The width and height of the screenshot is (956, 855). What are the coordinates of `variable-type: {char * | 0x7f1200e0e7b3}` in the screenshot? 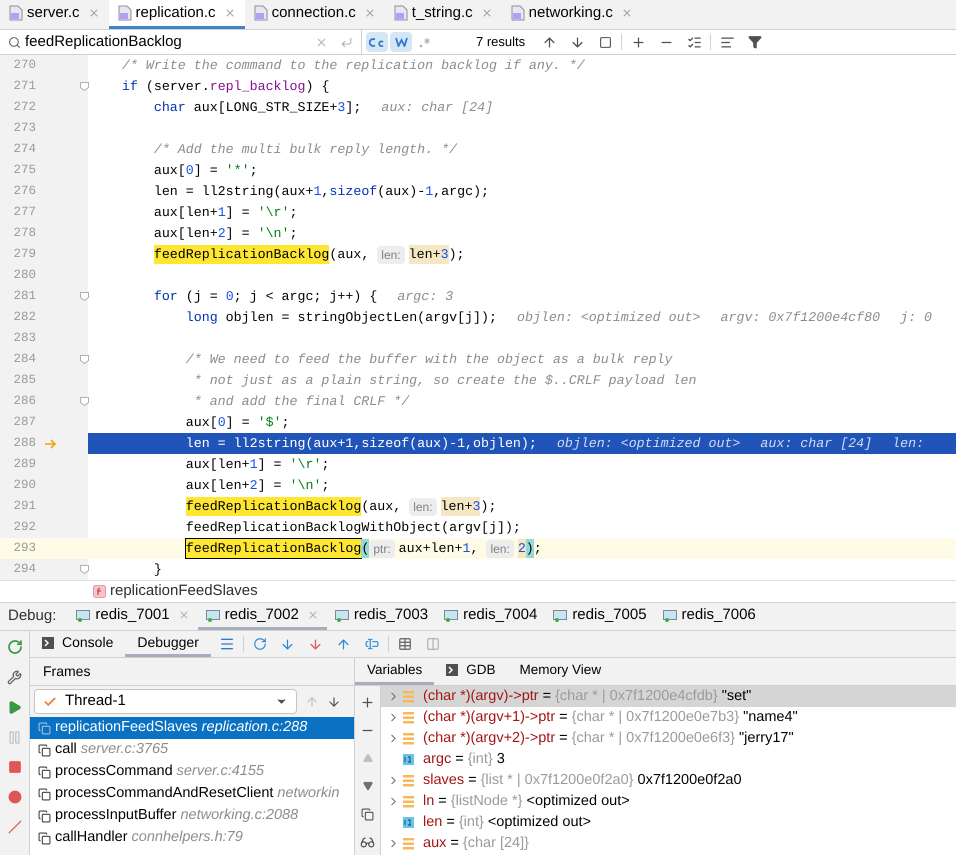 It's located at (656, 717).